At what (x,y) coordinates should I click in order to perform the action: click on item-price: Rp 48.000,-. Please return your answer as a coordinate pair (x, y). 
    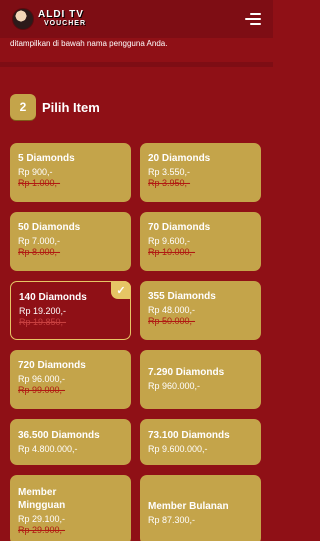
    Looking at the image, I should click on (172, 310).